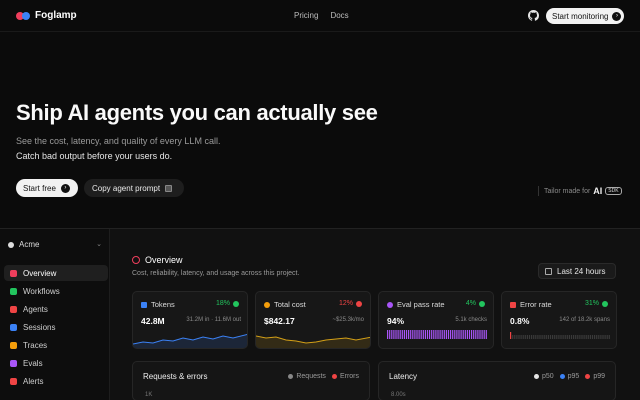  What do you see at coordinates (56, 363) in the screenshot?
I see `sidebar-item-evals: Evals` at bounding box center [56, 363].